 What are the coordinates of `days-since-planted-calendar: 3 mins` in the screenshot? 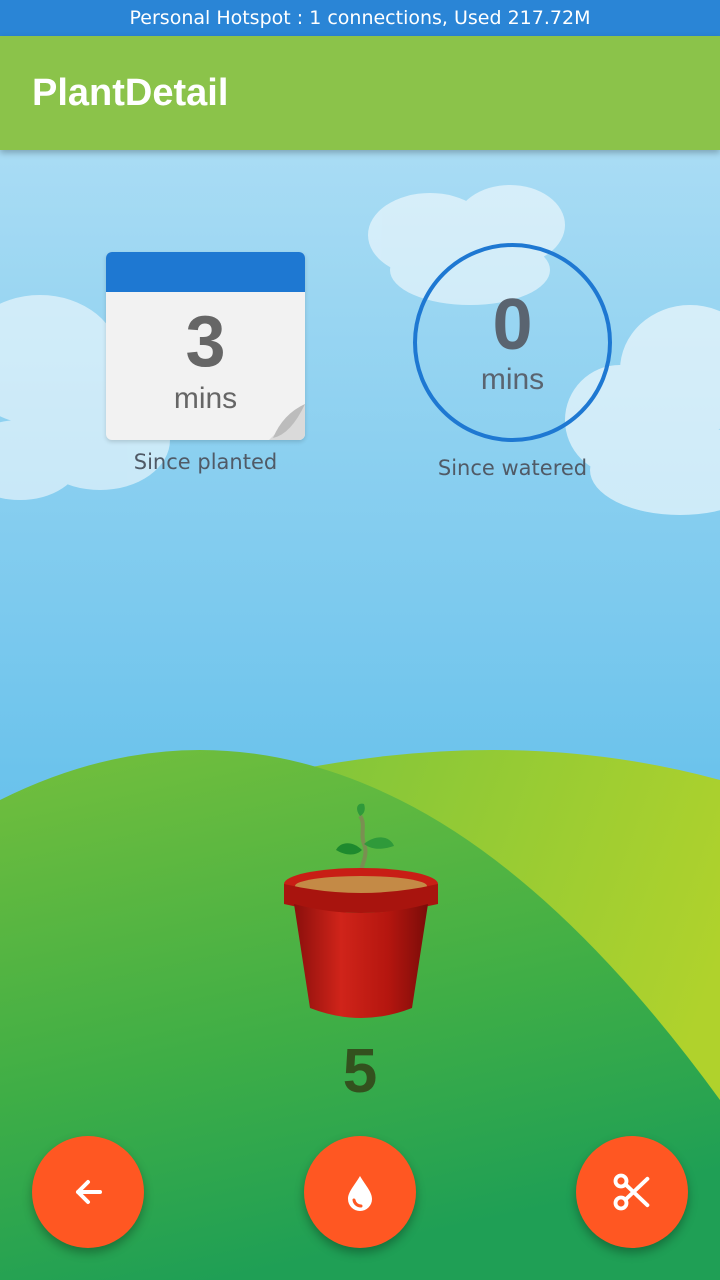 It's located at (205, 346).